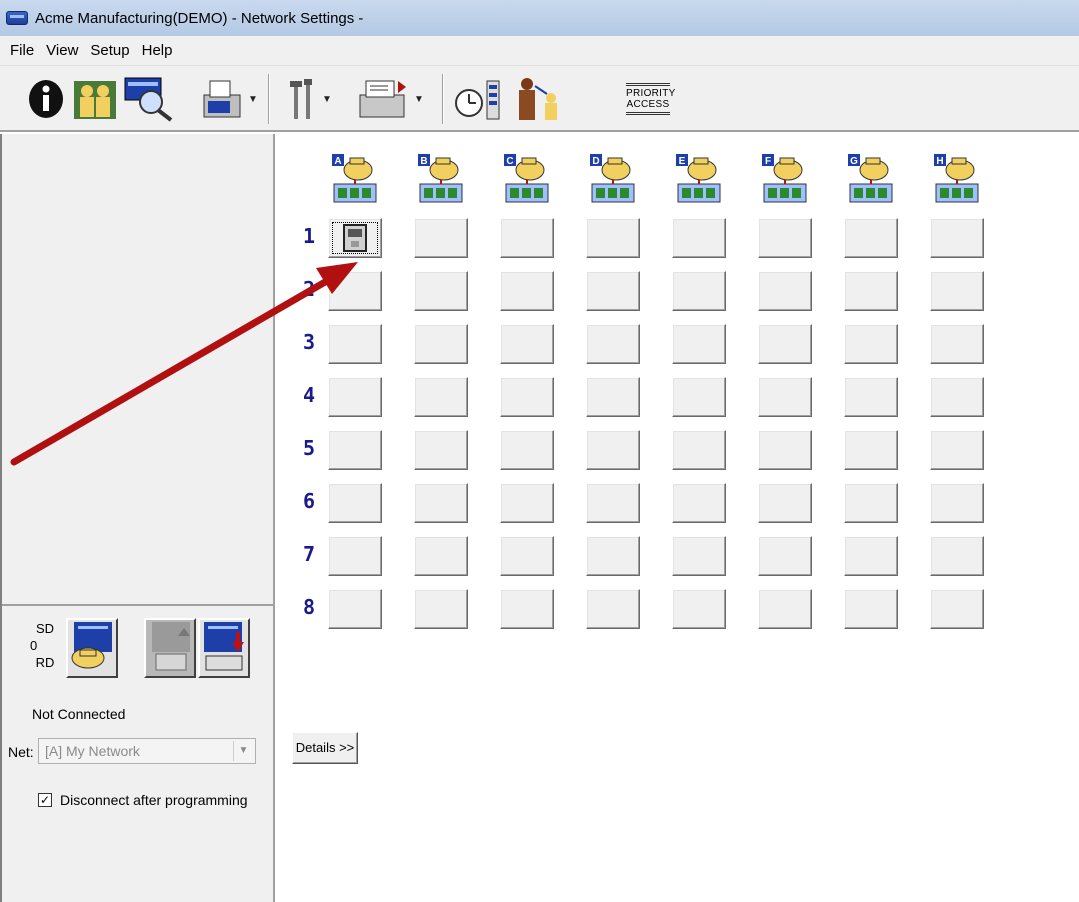  I want to click on node-cell-e5, so click(699, 450).